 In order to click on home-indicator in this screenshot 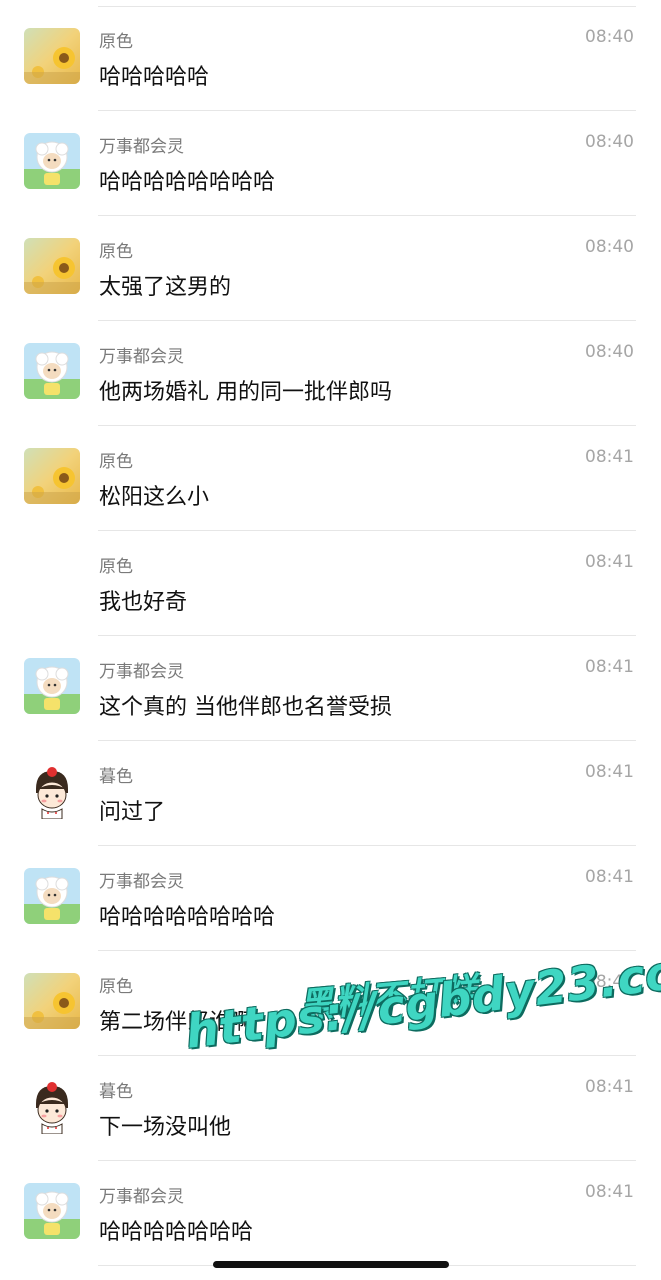, I will do `click(331, 1264)`.